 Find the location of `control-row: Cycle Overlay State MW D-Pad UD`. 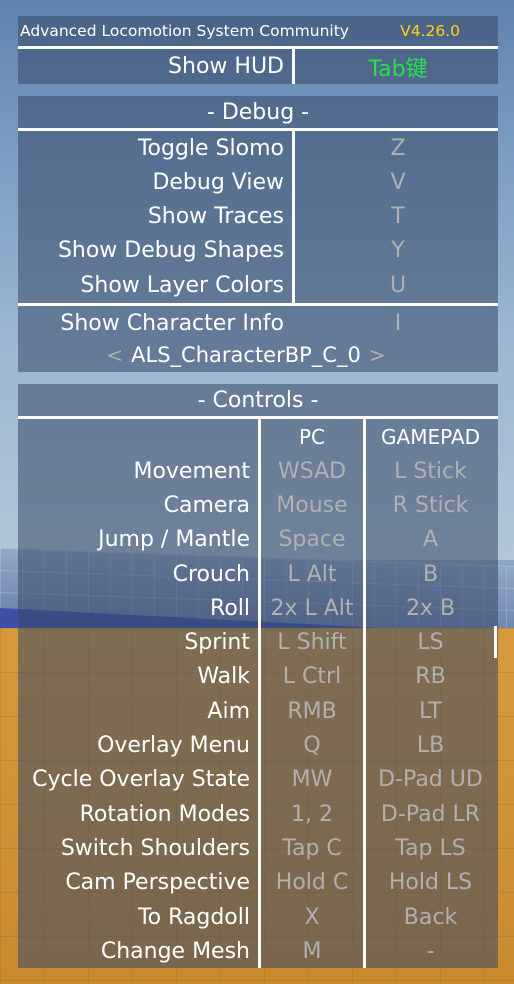

control-row: Cycle Overlay State MW D-Pad UD is located at coordinates (258, 780).